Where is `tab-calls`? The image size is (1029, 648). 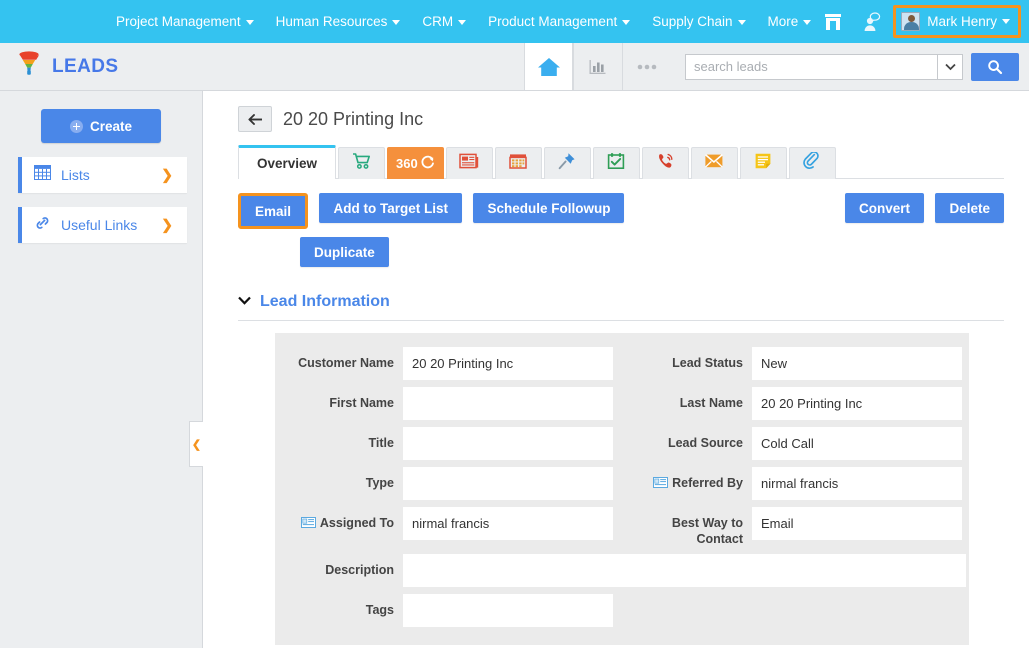 tab-calls is located at coordinates (665, 163).